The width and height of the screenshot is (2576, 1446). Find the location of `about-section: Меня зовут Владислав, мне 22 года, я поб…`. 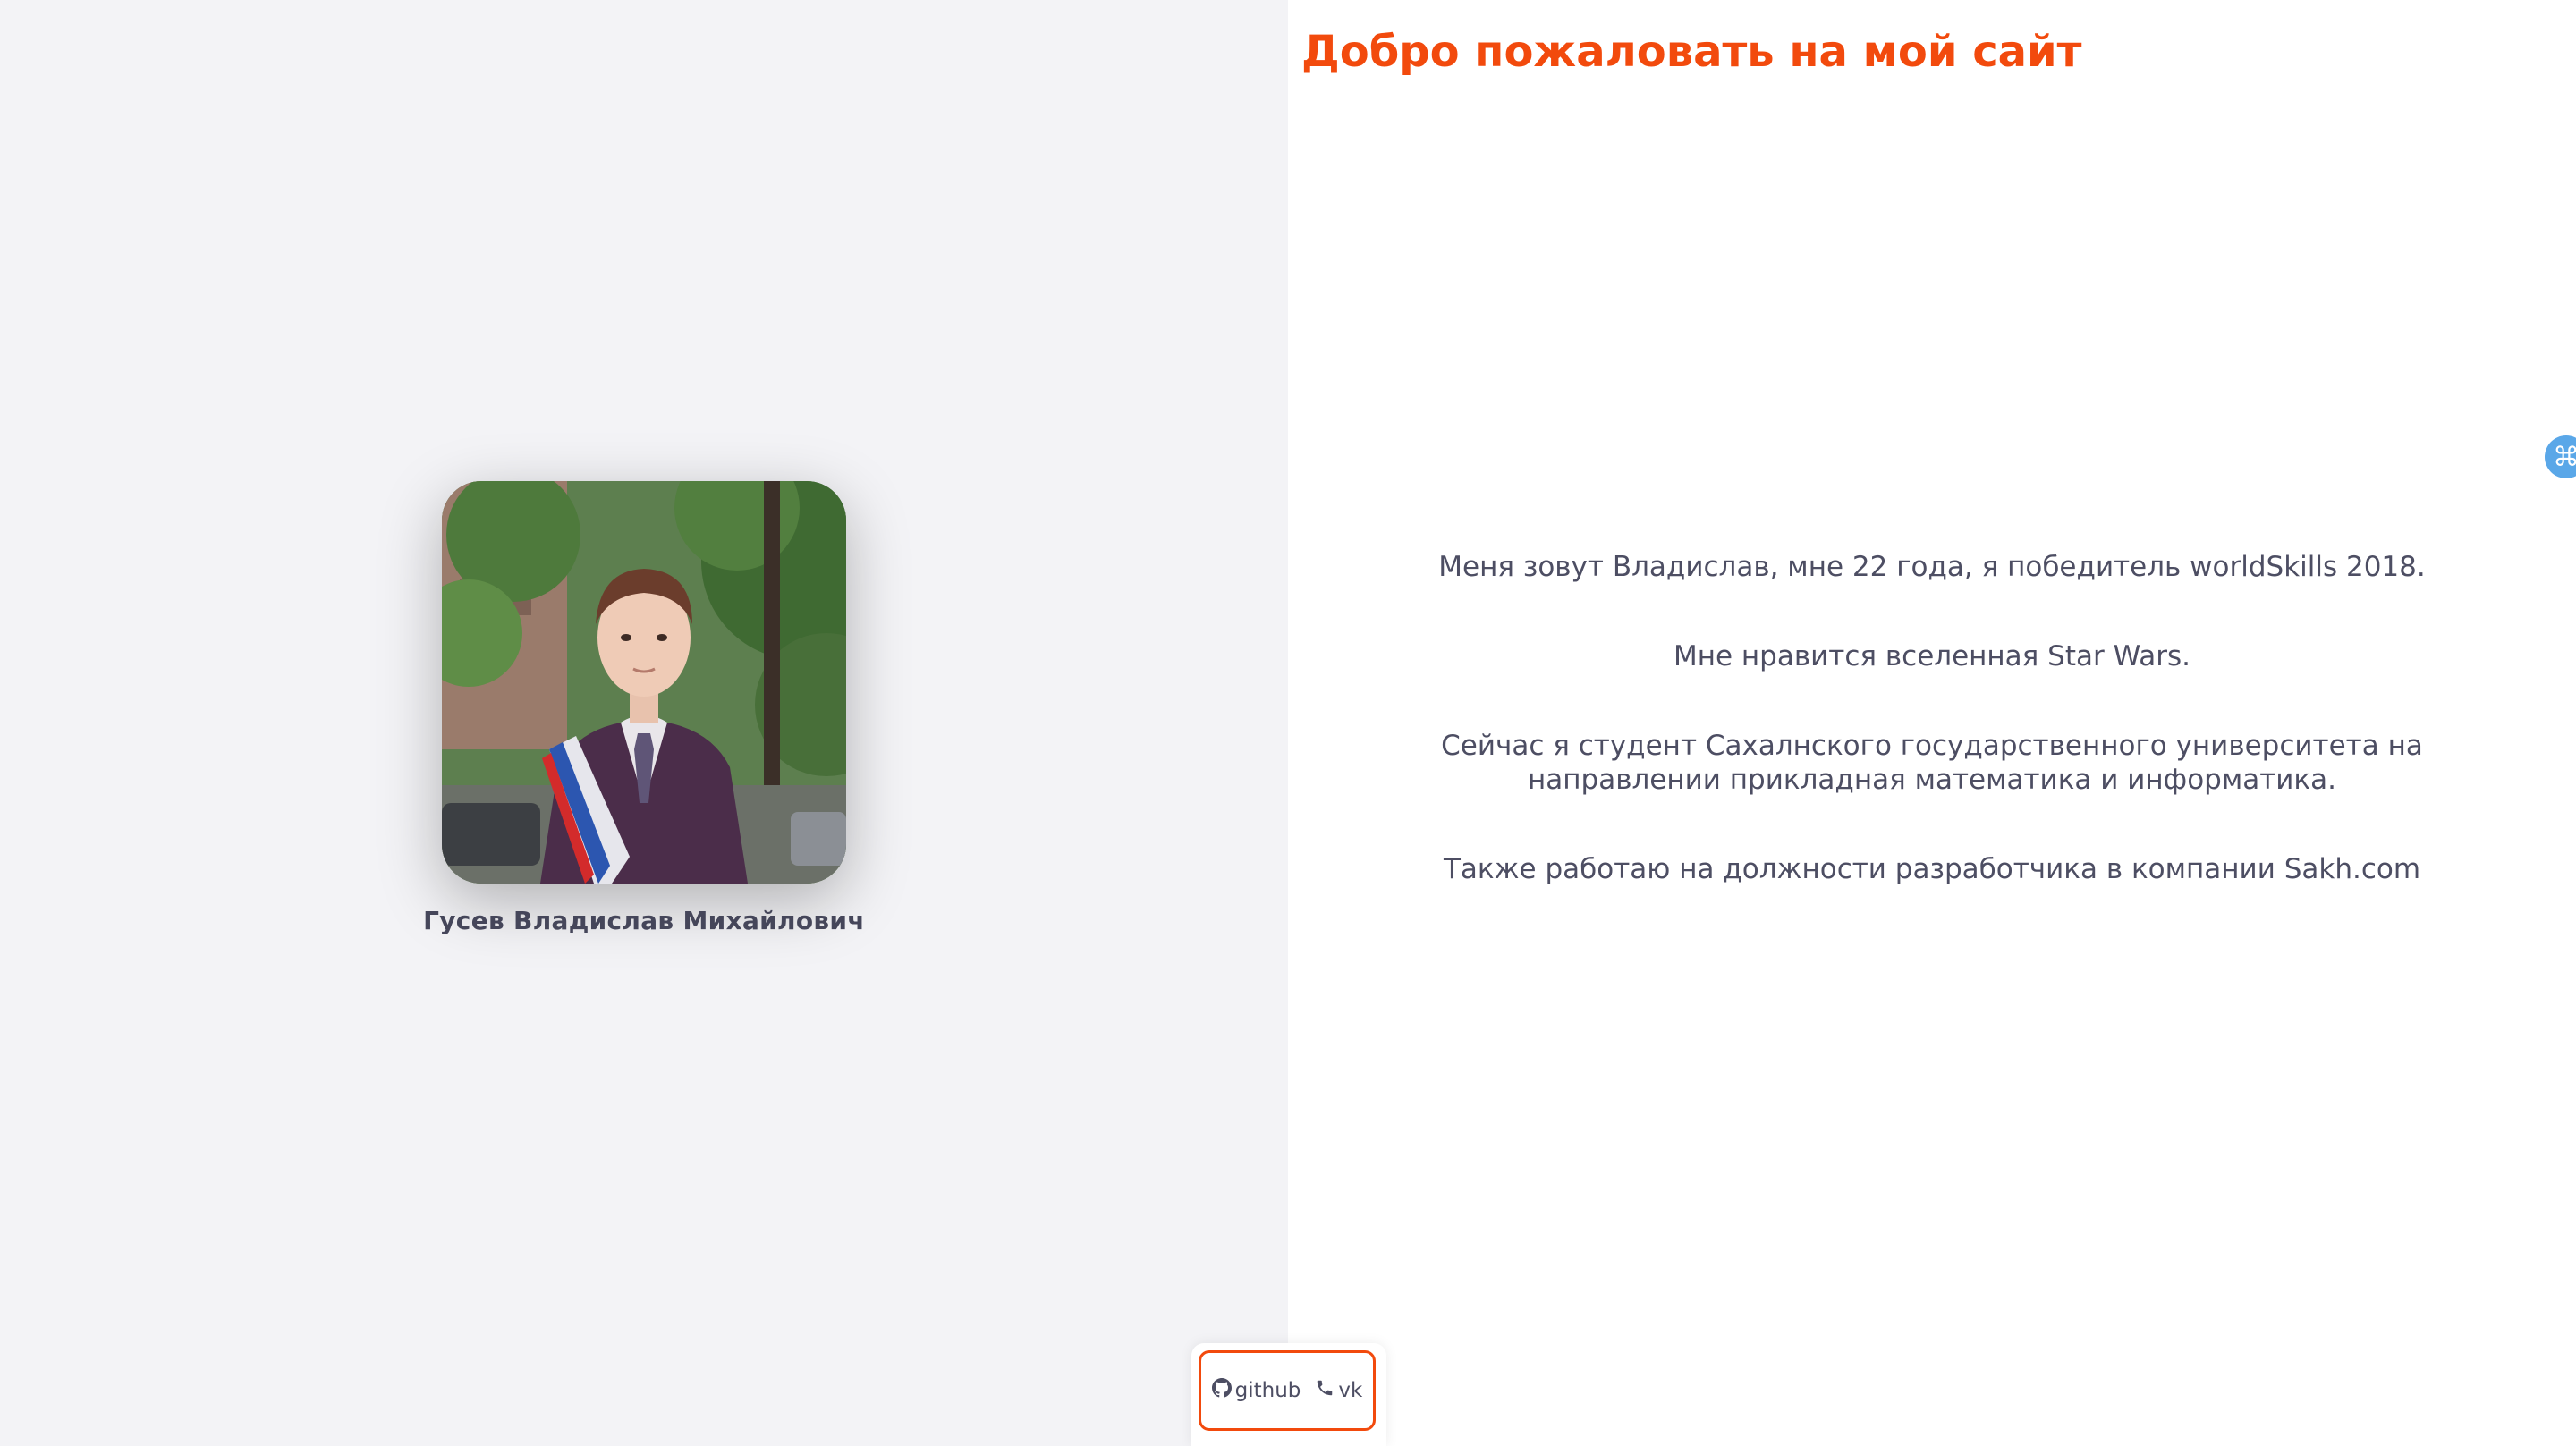

about-section: Меня зовут Владислав, мне 22 года, я поб… is located at coordinates (1932, 746).